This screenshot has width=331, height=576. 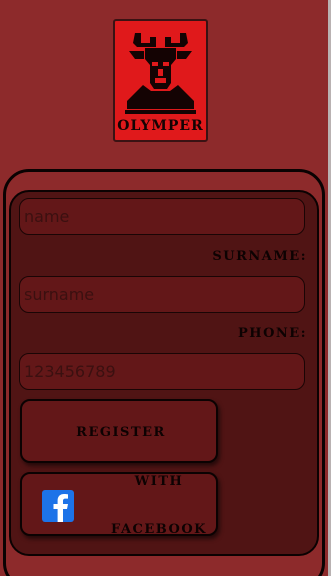 What do you see at coordinates (58, 506) in the screenshot?
I see `facebook-icon` at bounding box center [58, 506].